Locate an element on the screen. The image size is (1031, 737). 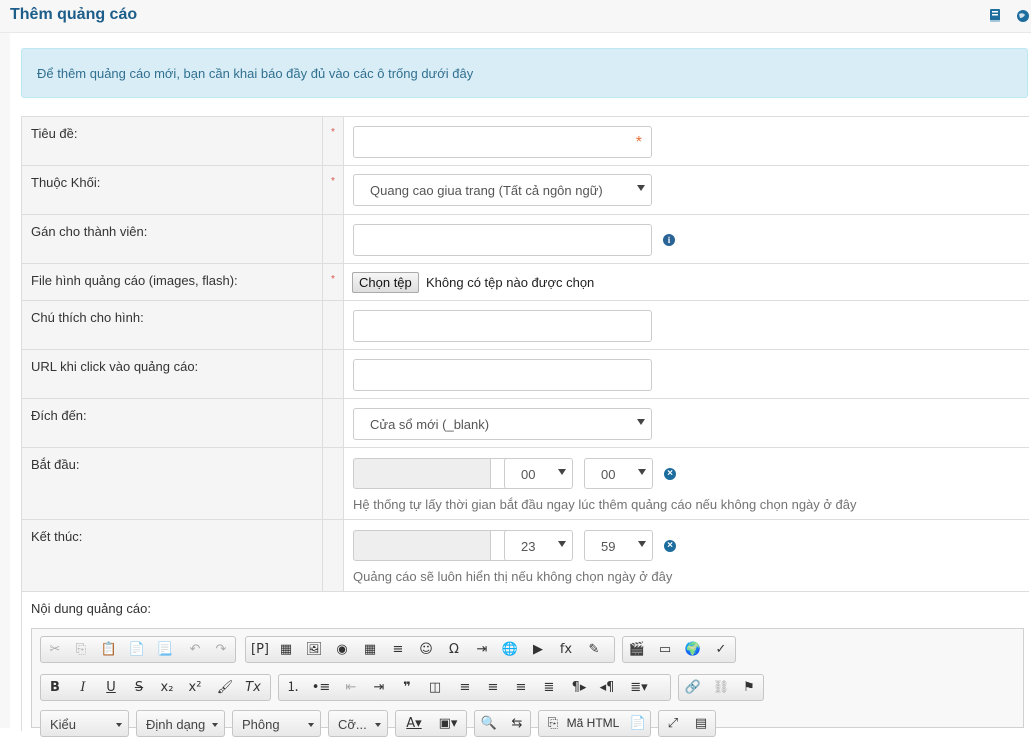
source-html-button: Mã HTML is located at coordinates (593, 723).